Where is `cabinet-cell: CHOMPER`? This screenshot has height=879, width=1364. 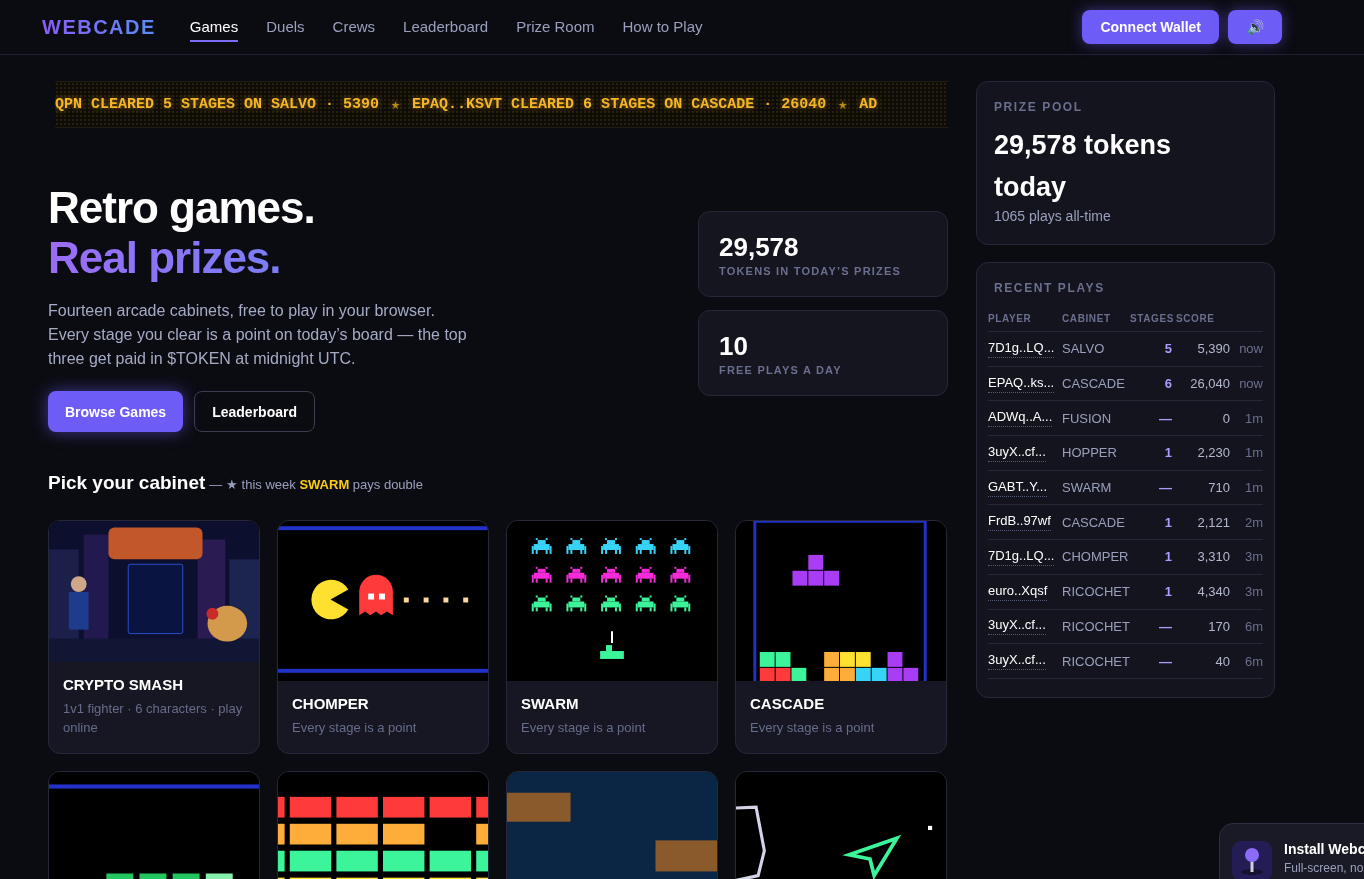 cabinet-cell: CHOMPER is located at coordinates (1094, 557).